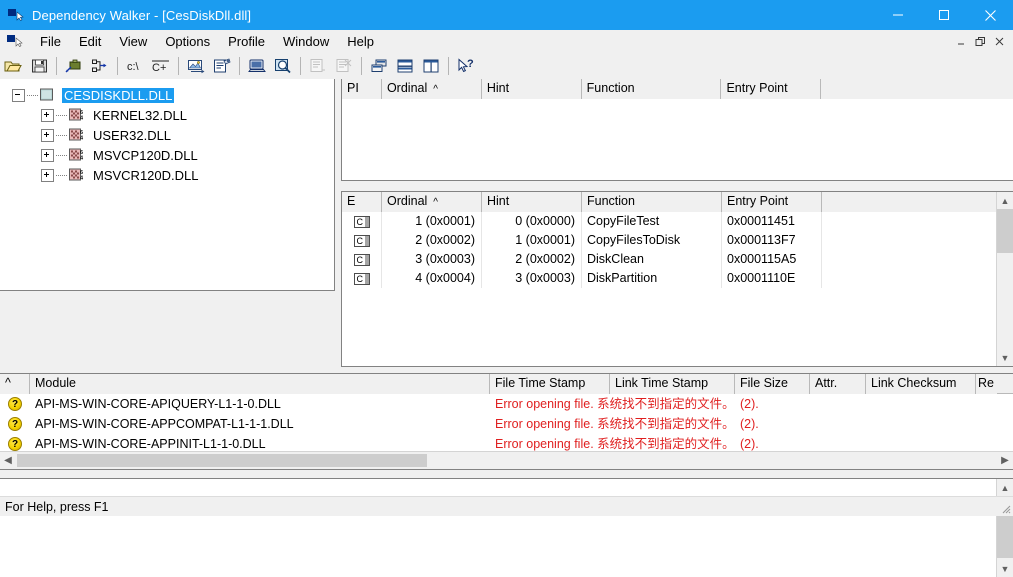 Image resolution: width=1013 pixels, height=577 pixels. What do you see at coordinates (506, 460) in the screenshot?
I see `module-list-horizontal-scrollbar: ◀ ▶` at bounding box center [506, 460].